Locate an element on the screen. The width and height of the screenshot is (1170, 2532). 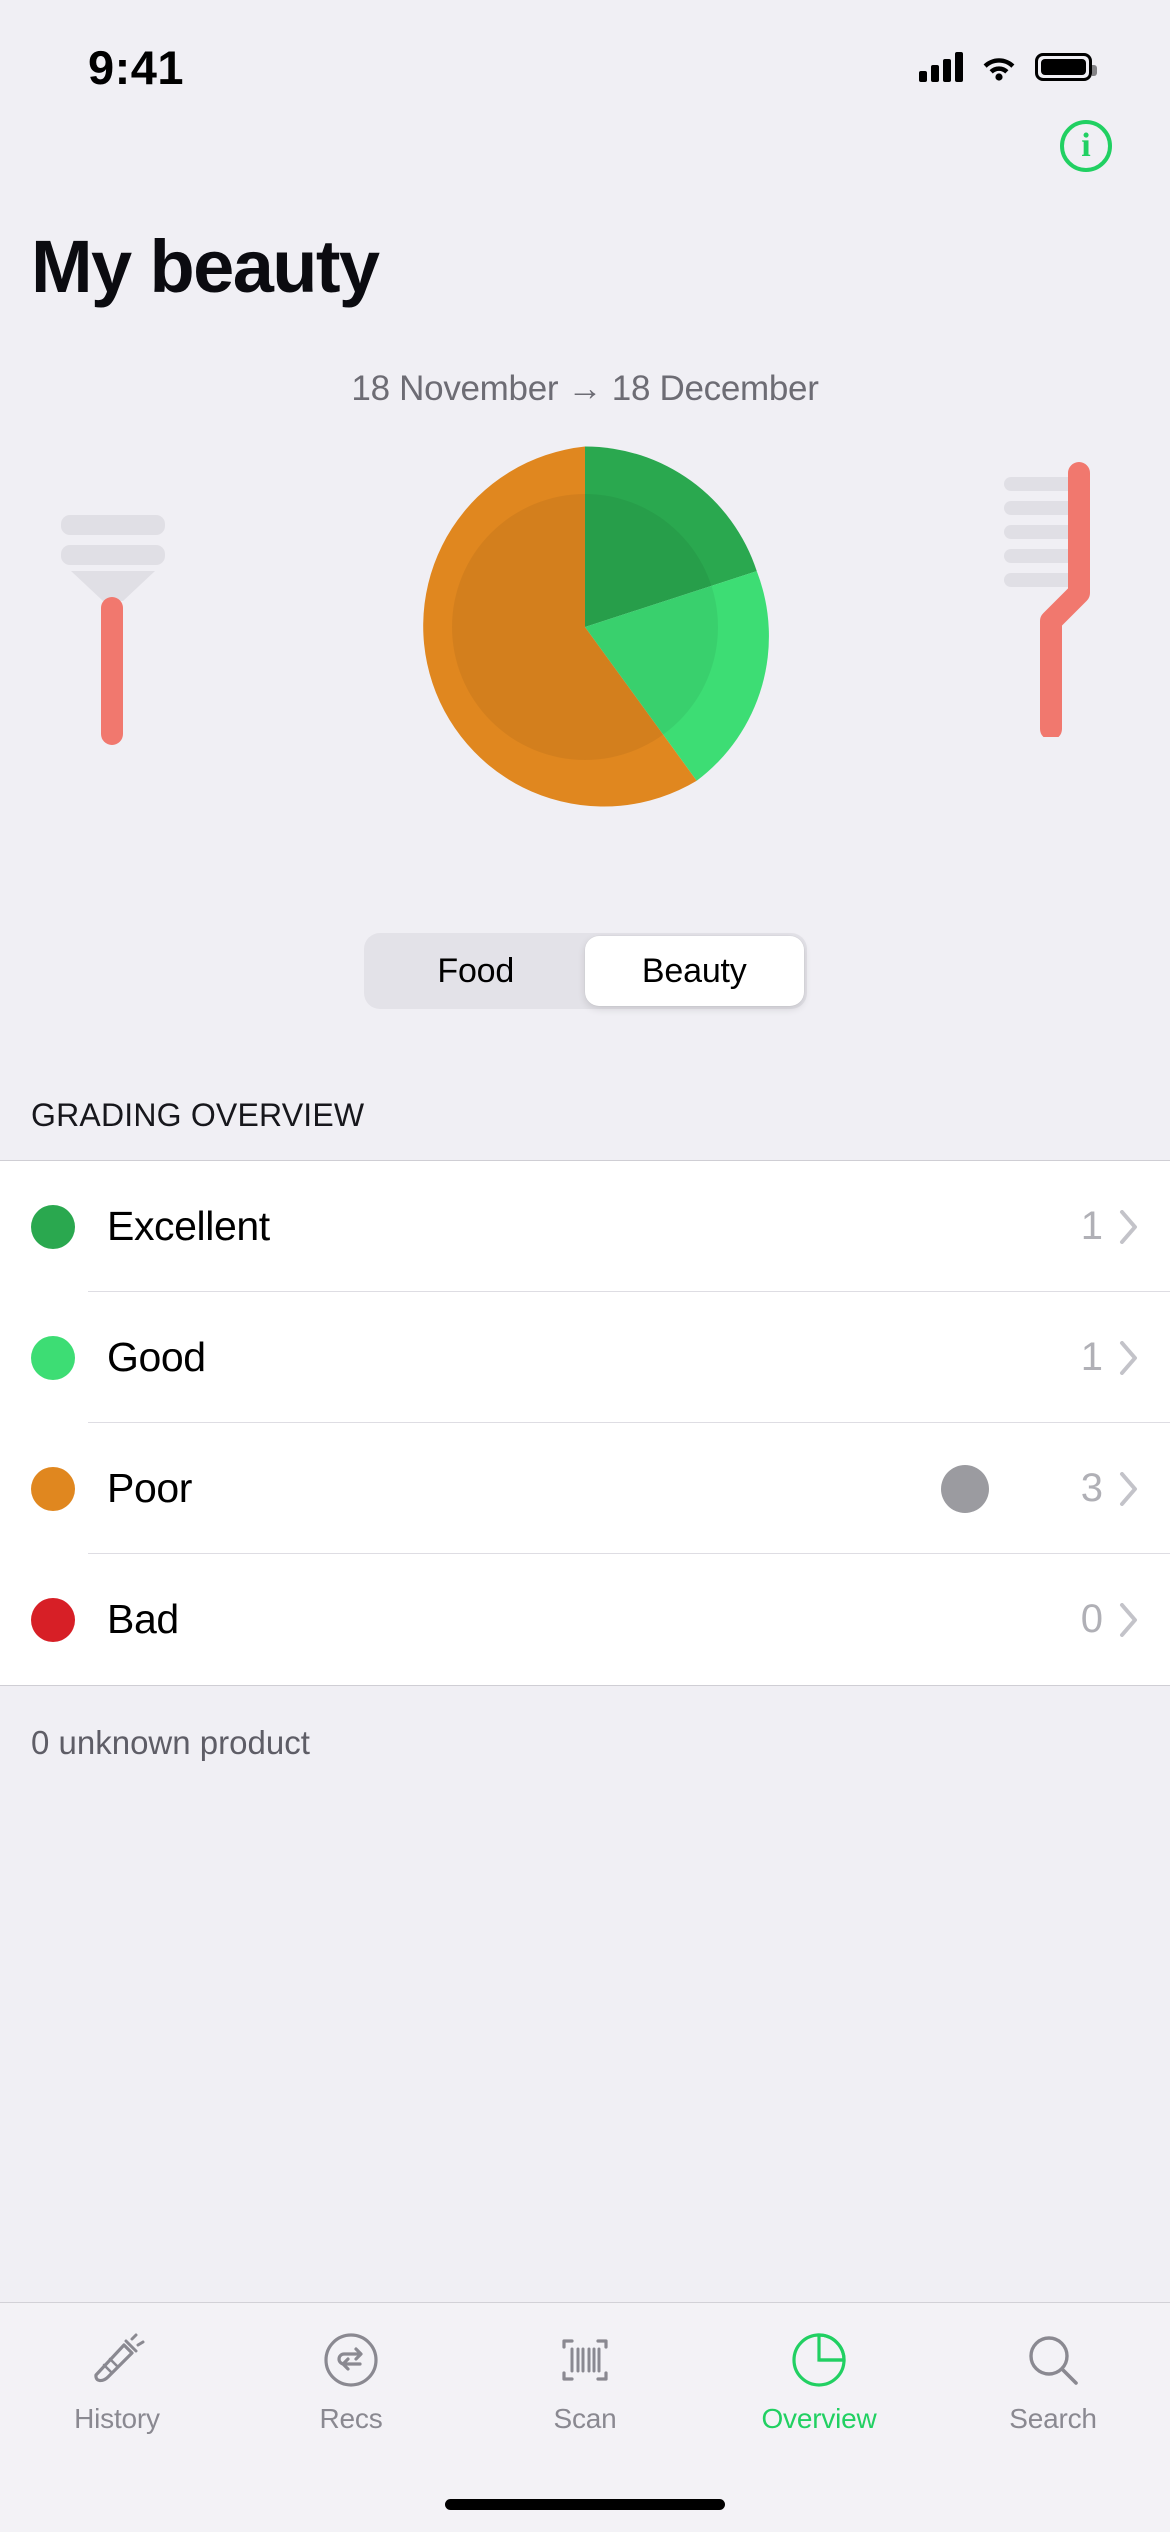
info-button-row: i is located at coordinates (585, 159).